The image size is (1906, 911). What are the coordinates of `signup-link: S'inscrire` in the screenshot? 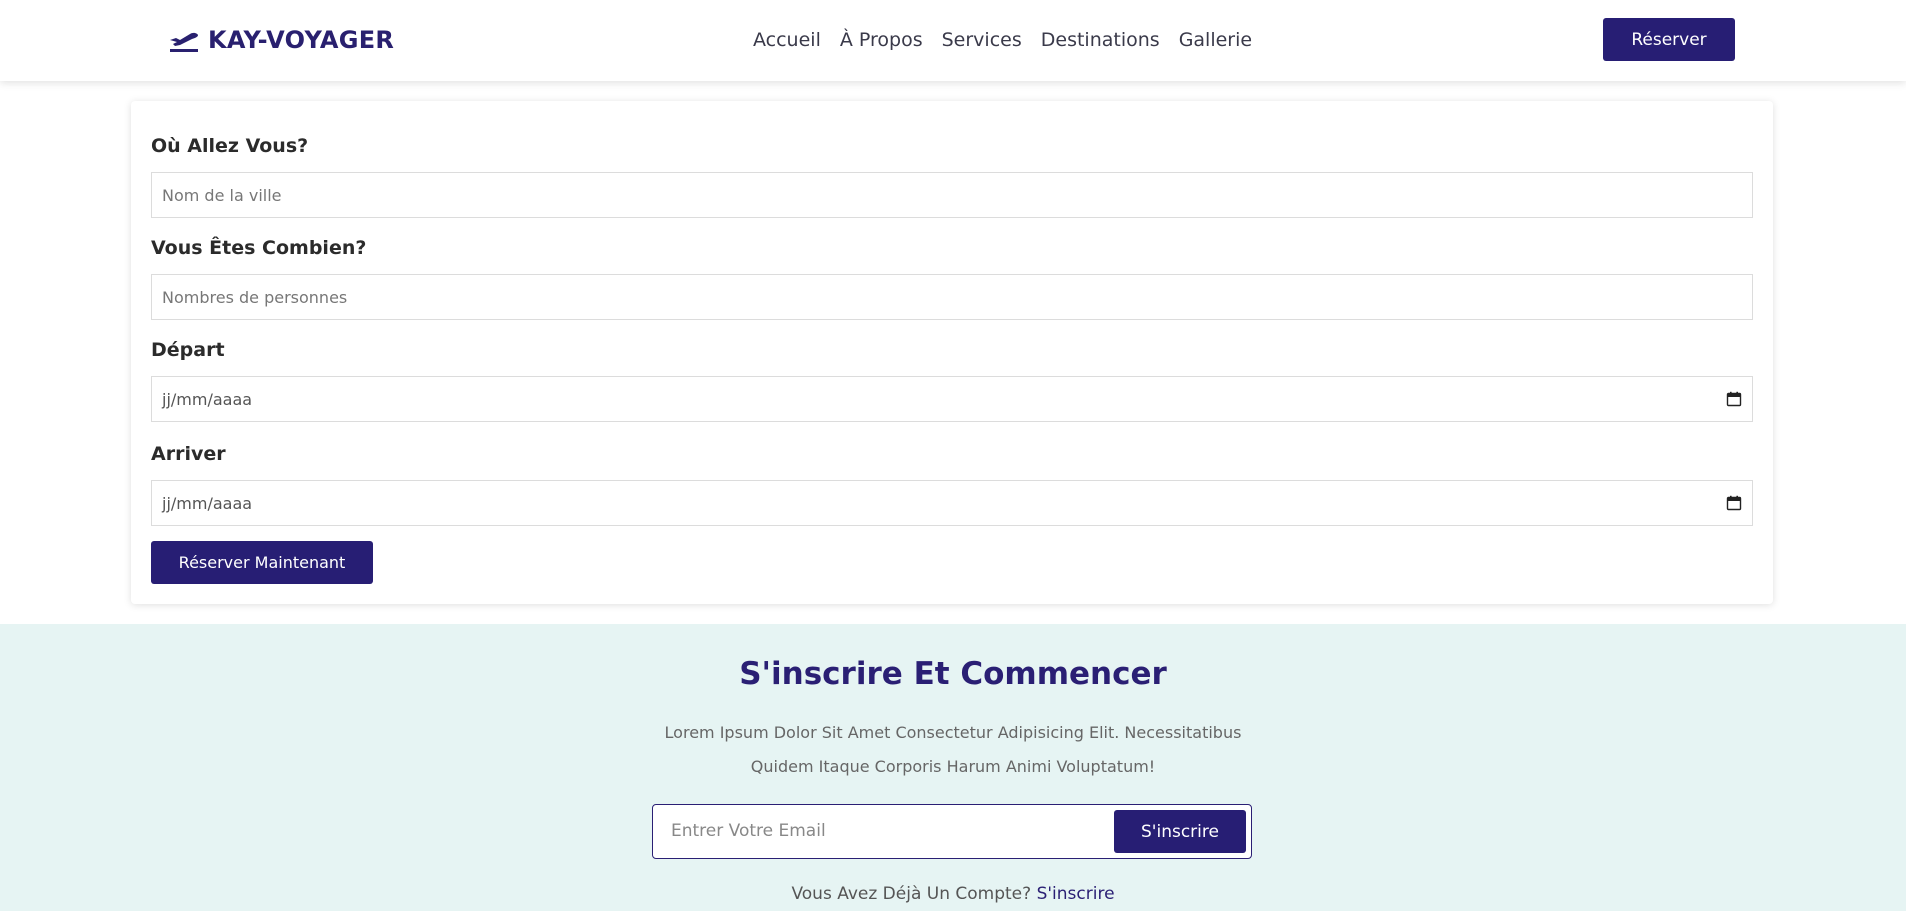 It's located at (1076, 894).